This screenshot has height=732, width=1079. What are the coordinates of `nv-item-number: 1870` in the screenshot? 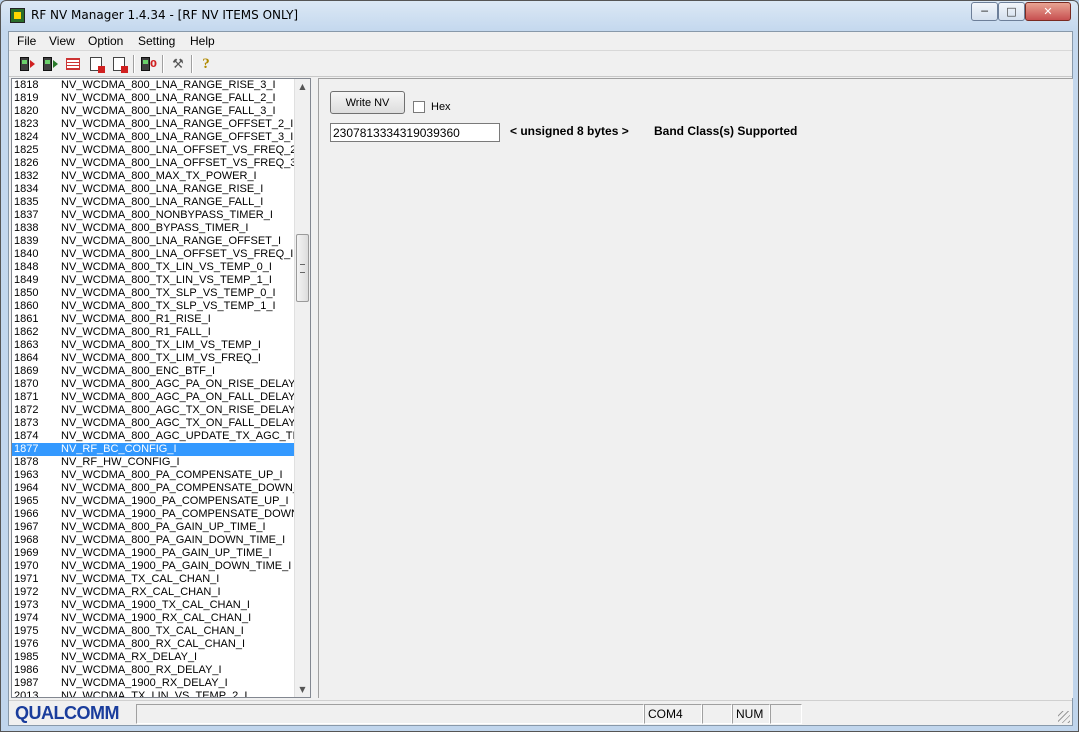 It's located at (26, 384).